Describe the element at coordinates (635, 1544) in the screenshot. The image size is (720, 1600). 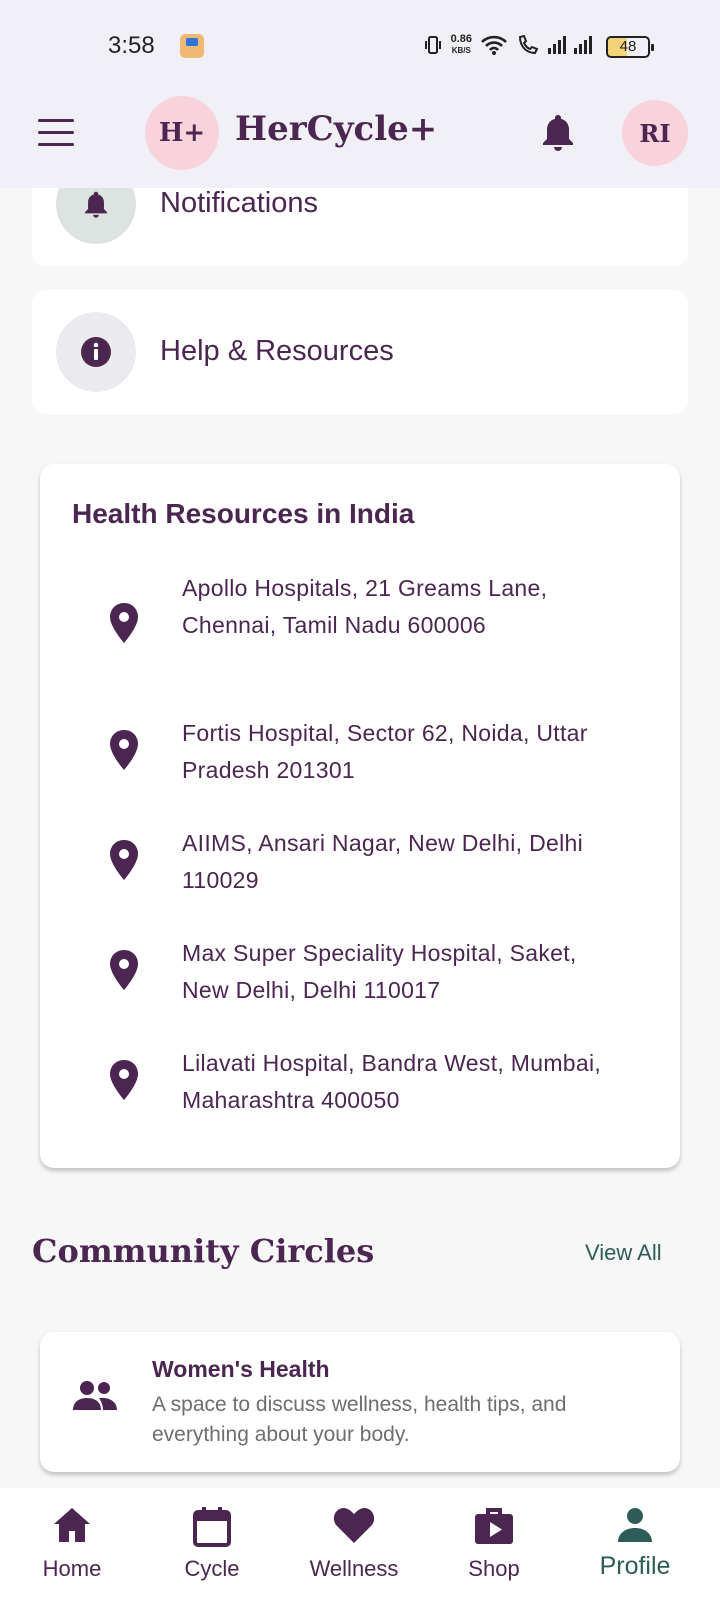
I see `nav-item-profile: Profile` at that location.